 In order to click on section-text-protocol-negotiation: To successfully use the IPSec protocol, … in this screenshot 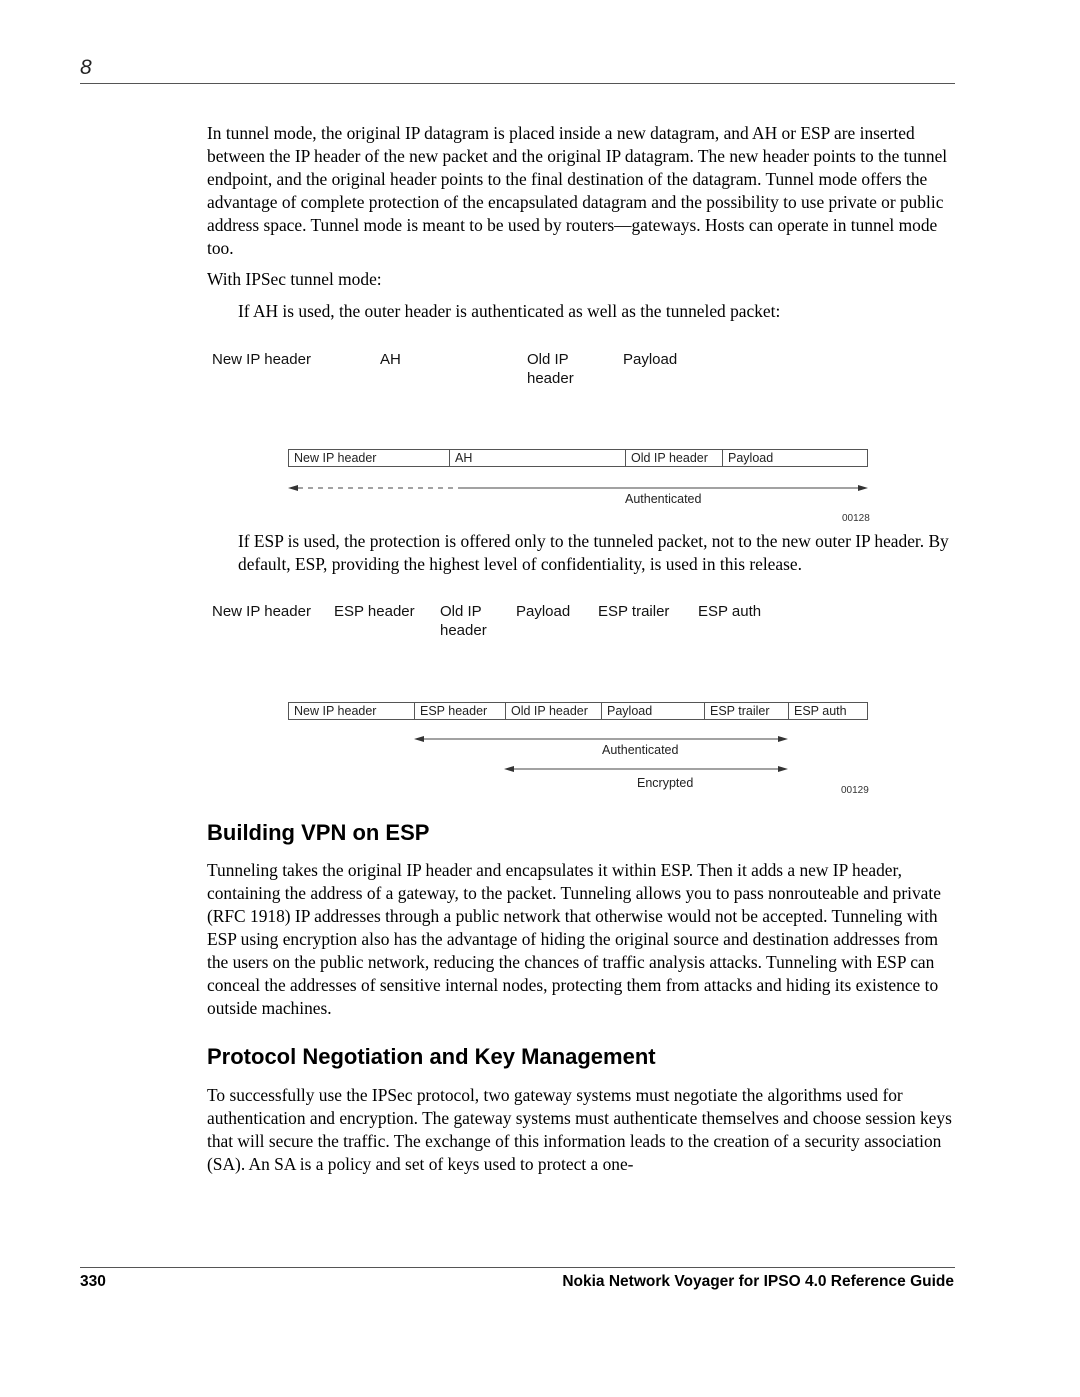, I will do `click(579, 1129)`.